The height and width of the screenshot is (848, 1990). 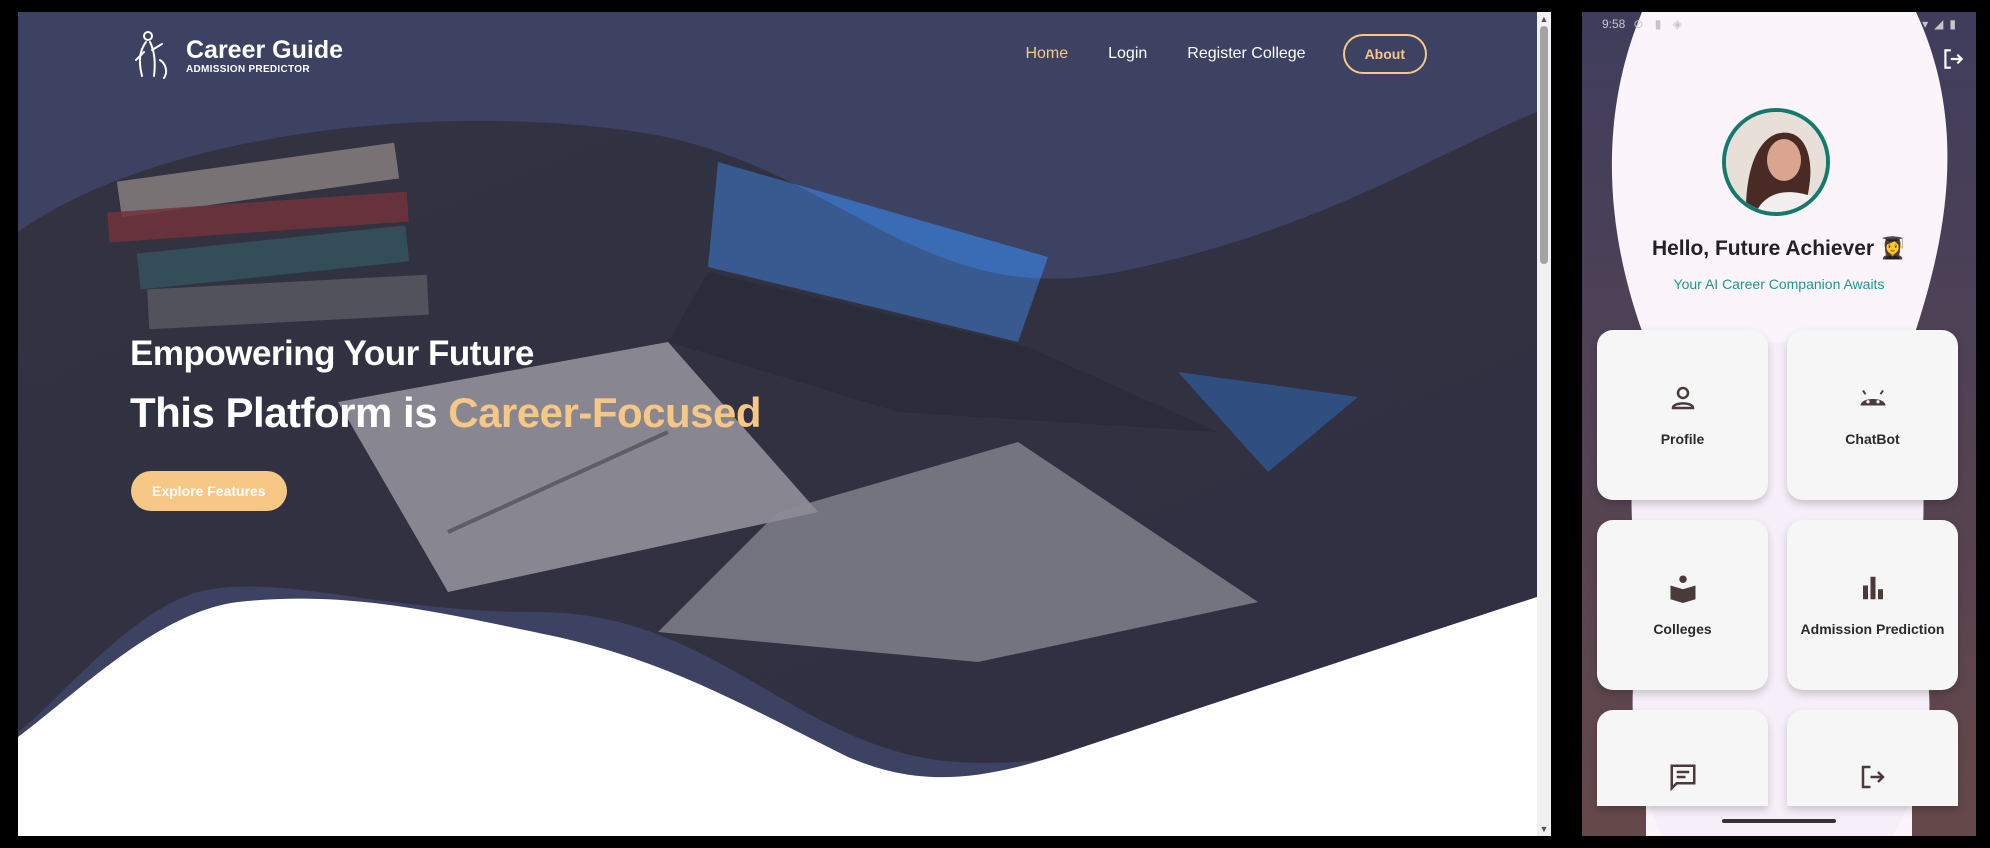 What do you see at coordinates (1046, 54) in the screenshot?
I see `nav-home-link: Home` at bounding box center [1046, 54].